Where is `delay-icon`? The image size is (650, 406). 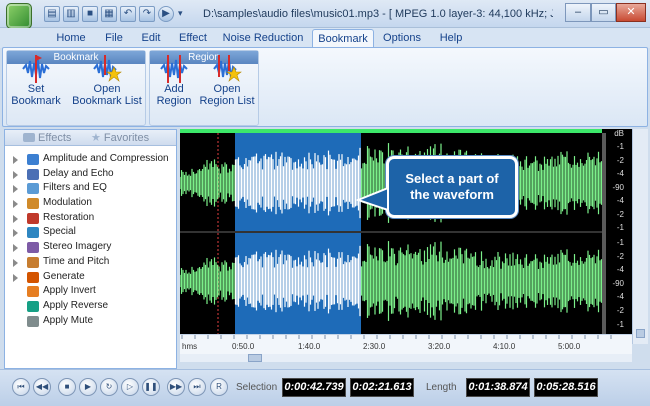 delay-icon is located at coordinates (33, 174).